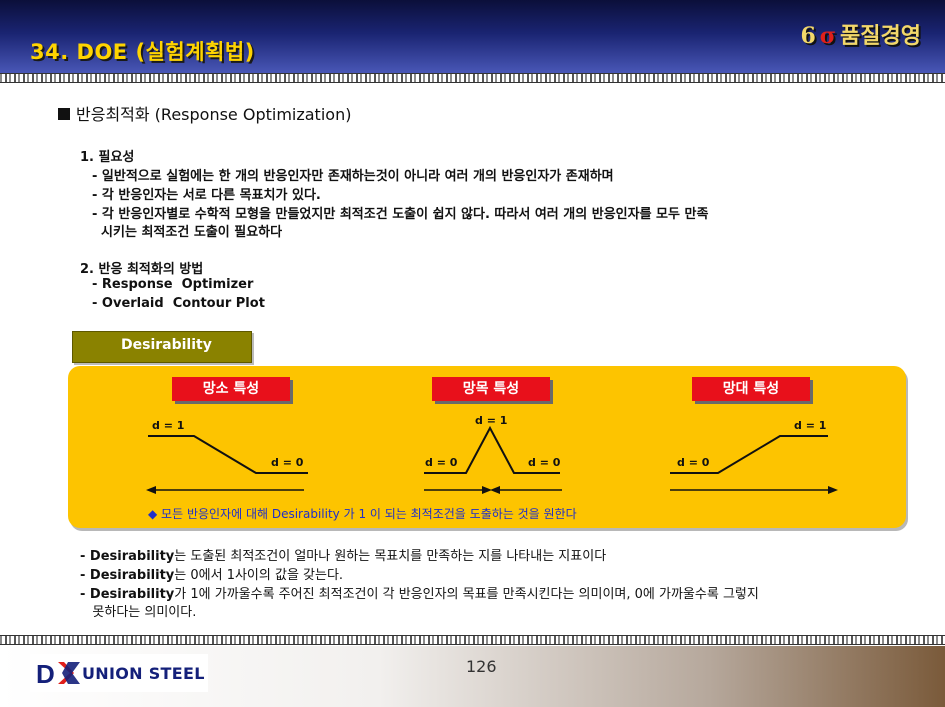 The height and width of the screenshot is (707, 945). What do you see at coordinates (58, 674) in the screenshot?
I see `dk-logo-icon: D` at bounding box center [58, 674].